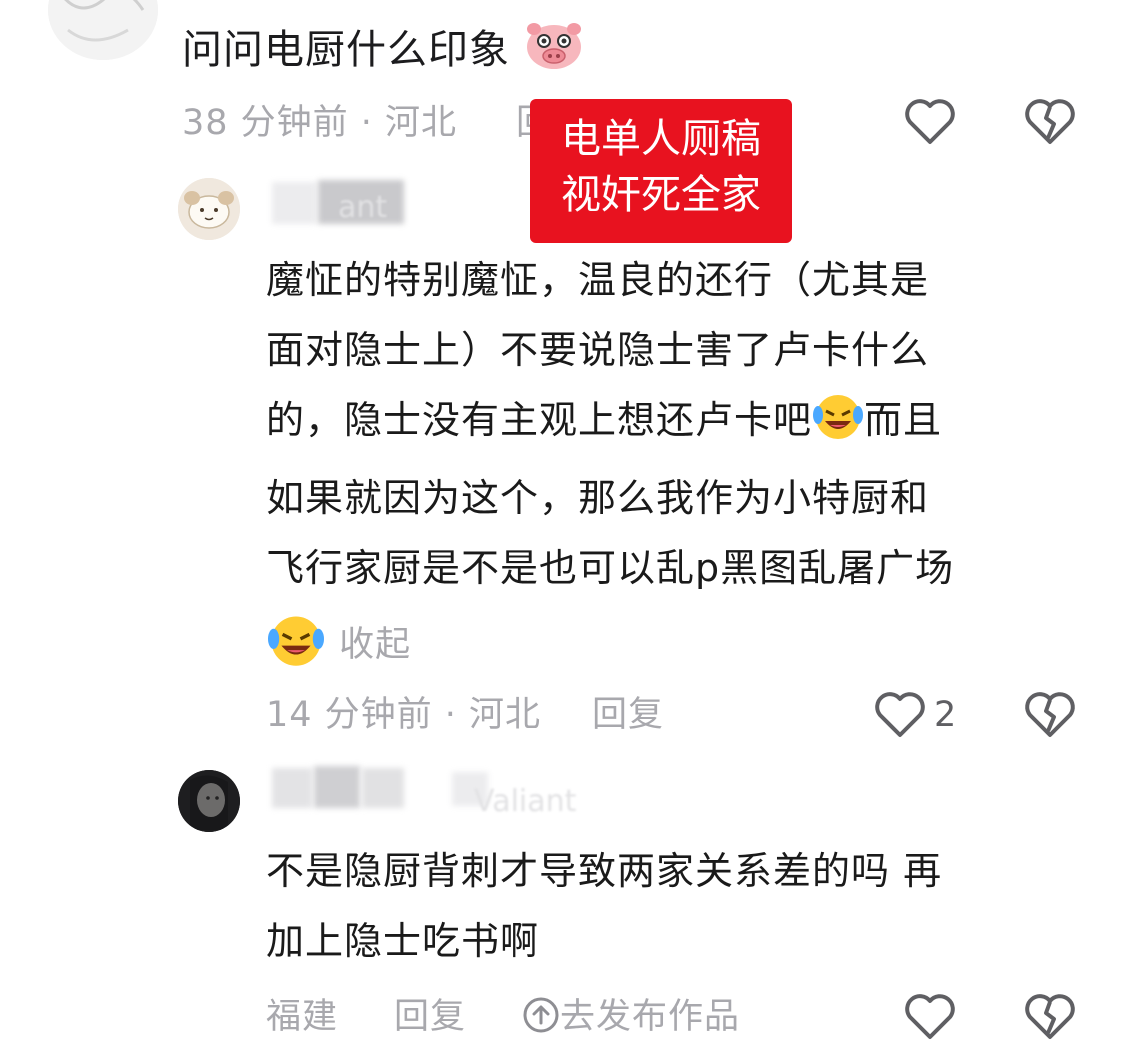  What do you see at coordinates (661, 171) in the screenshot?
I see `overlay-badge: 电单人厕稿 视奸死全家` at bounding box center [661, 171].